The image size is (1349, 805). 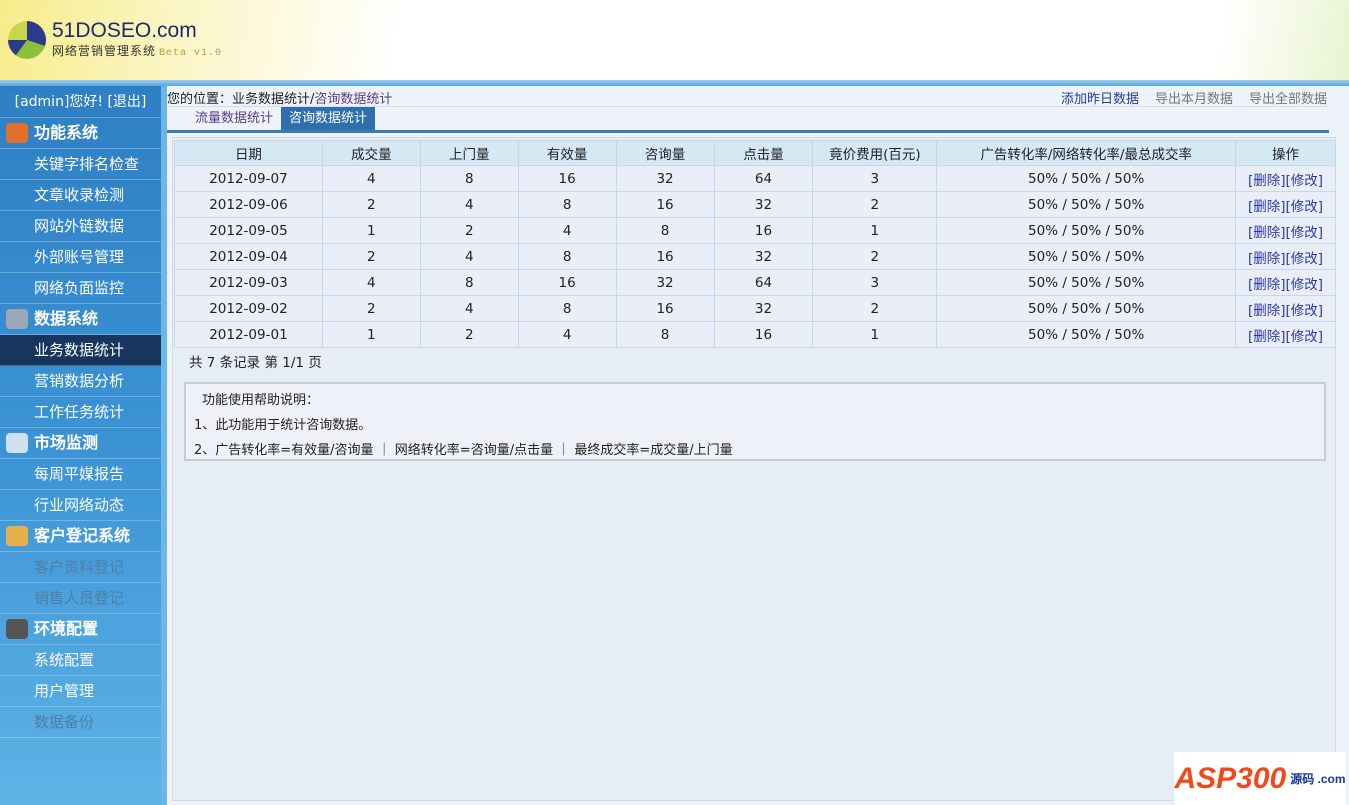 I want to click on export-month-link: 导出本月数据, so click(x=1194, y=97).